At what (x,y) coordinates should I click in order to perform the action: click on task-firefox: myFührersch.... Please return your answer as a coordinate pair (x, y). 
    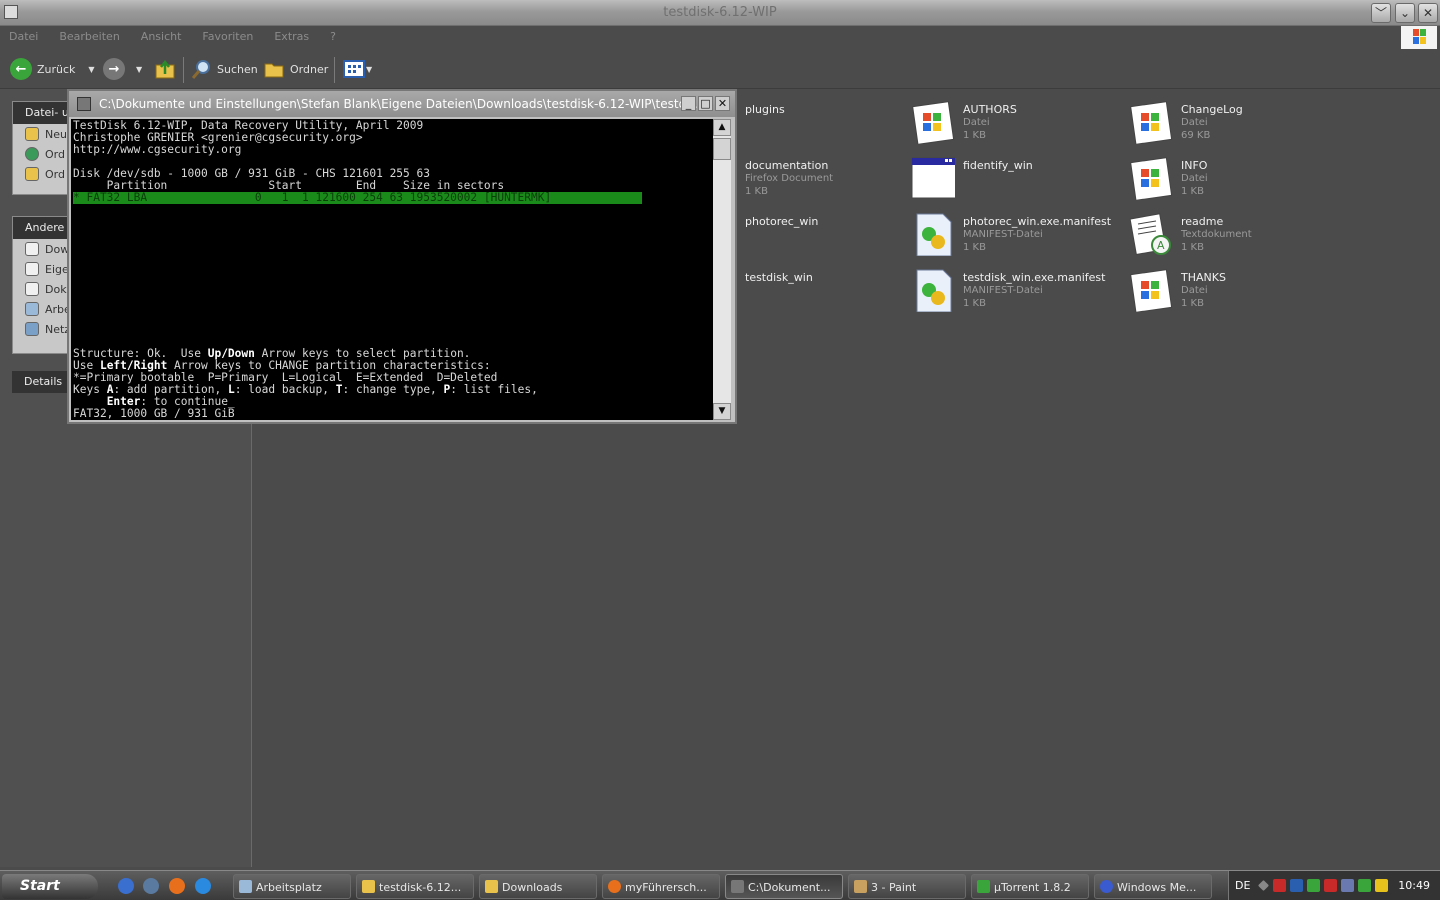
    Looking at the image, I should click on (661, 886).